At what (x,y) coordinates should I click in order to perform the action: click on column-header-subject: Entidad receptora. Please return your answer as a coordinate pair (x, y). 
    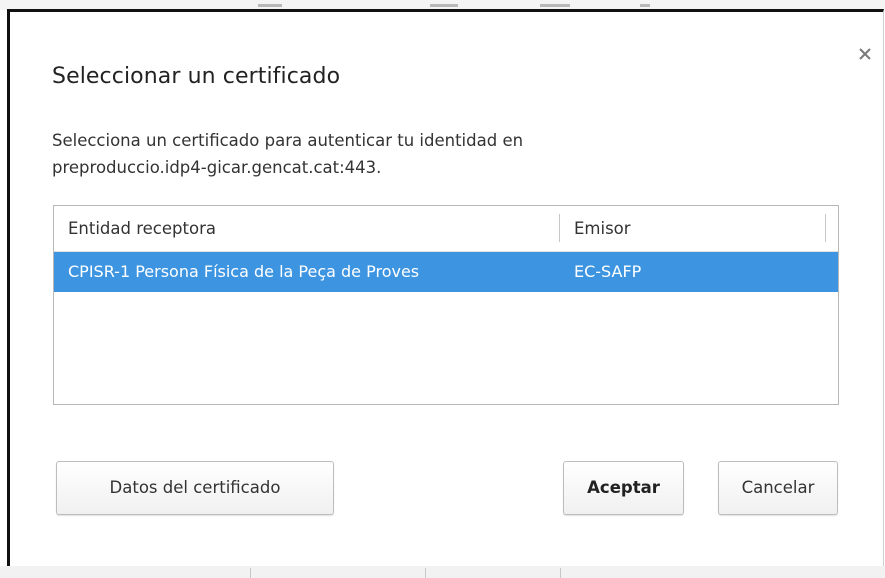
    Looking at the image, I should click on (142, 228).